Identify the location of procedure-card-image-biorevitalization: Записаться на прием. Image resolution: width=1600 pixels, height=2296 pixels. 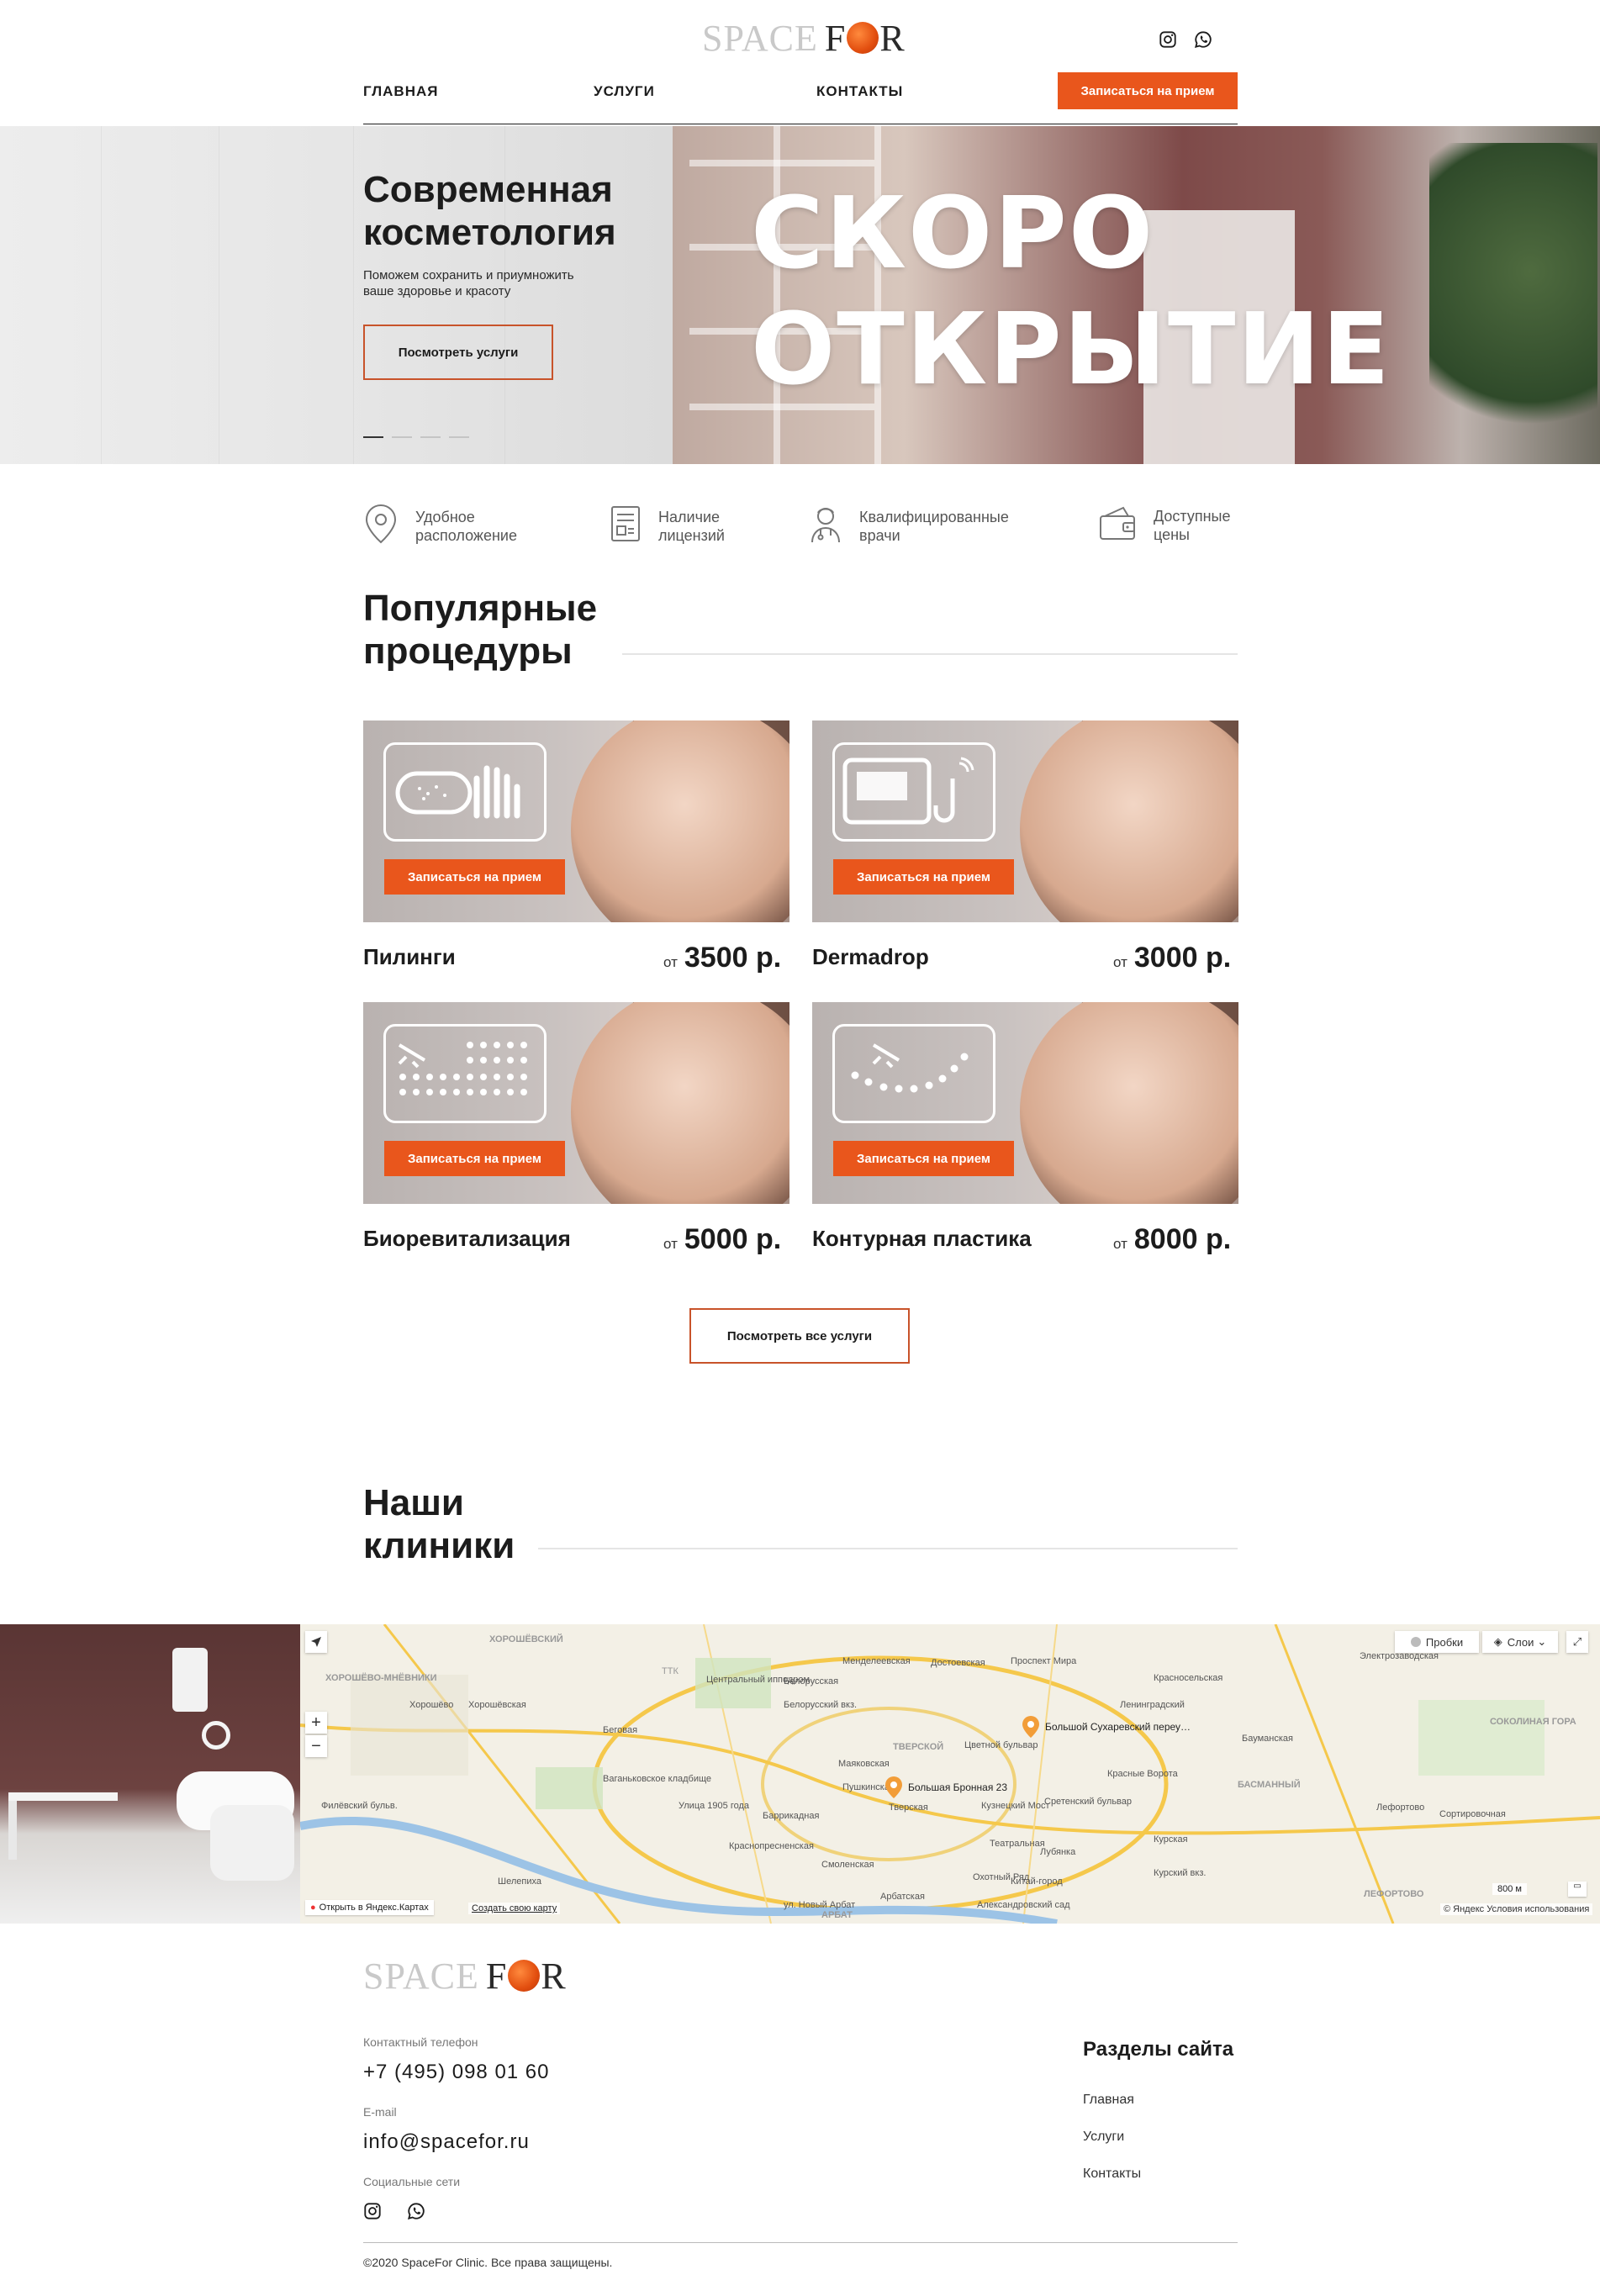
(576, 1103).